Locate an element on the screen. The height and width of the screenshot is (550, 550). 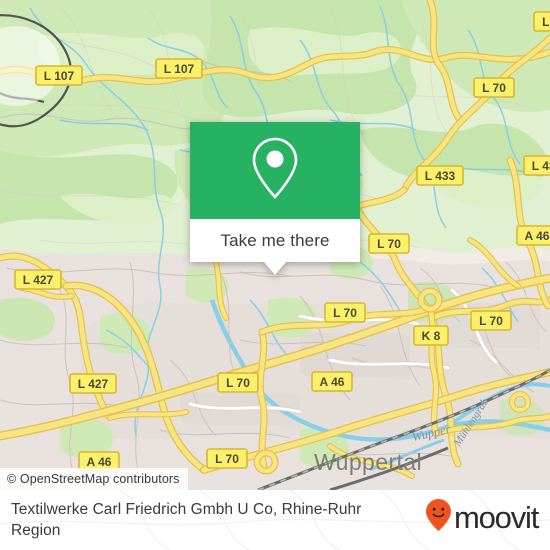
map-popup-card: Take me there is located at coordinates (275, 198).